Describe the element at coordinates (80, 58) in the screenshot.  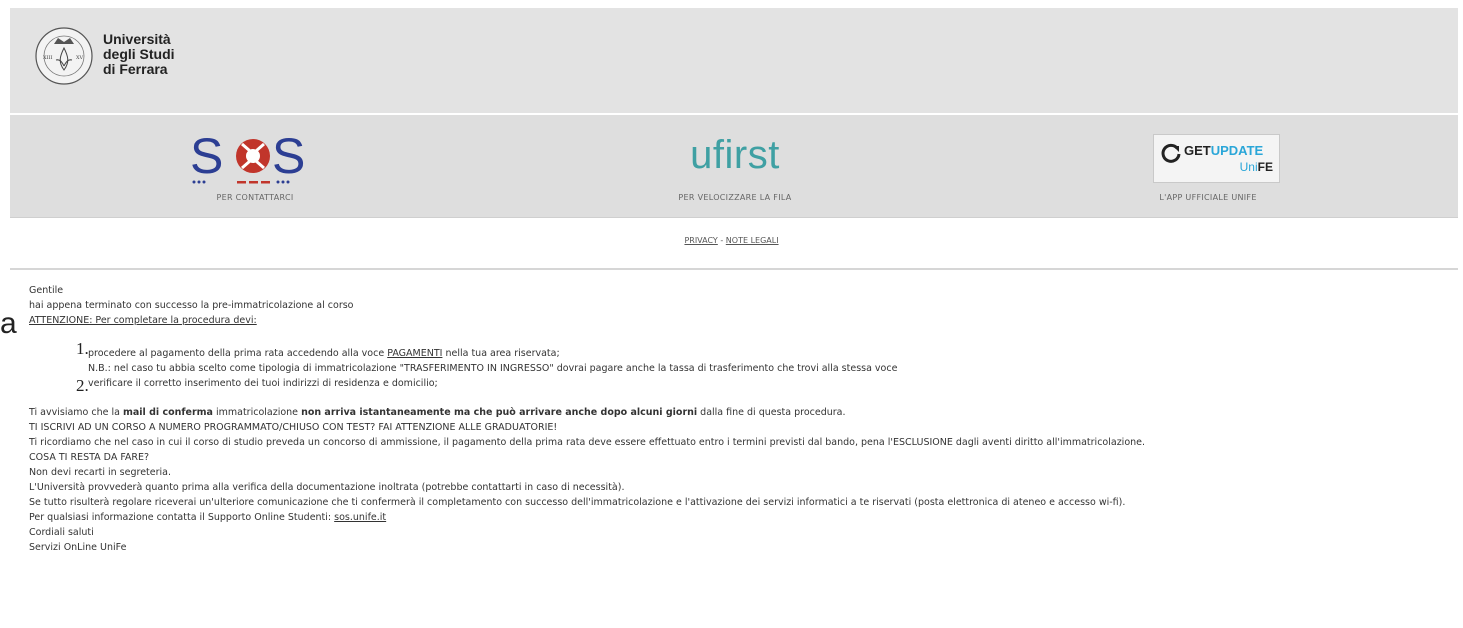
I see `svg-text: XV` at that location.